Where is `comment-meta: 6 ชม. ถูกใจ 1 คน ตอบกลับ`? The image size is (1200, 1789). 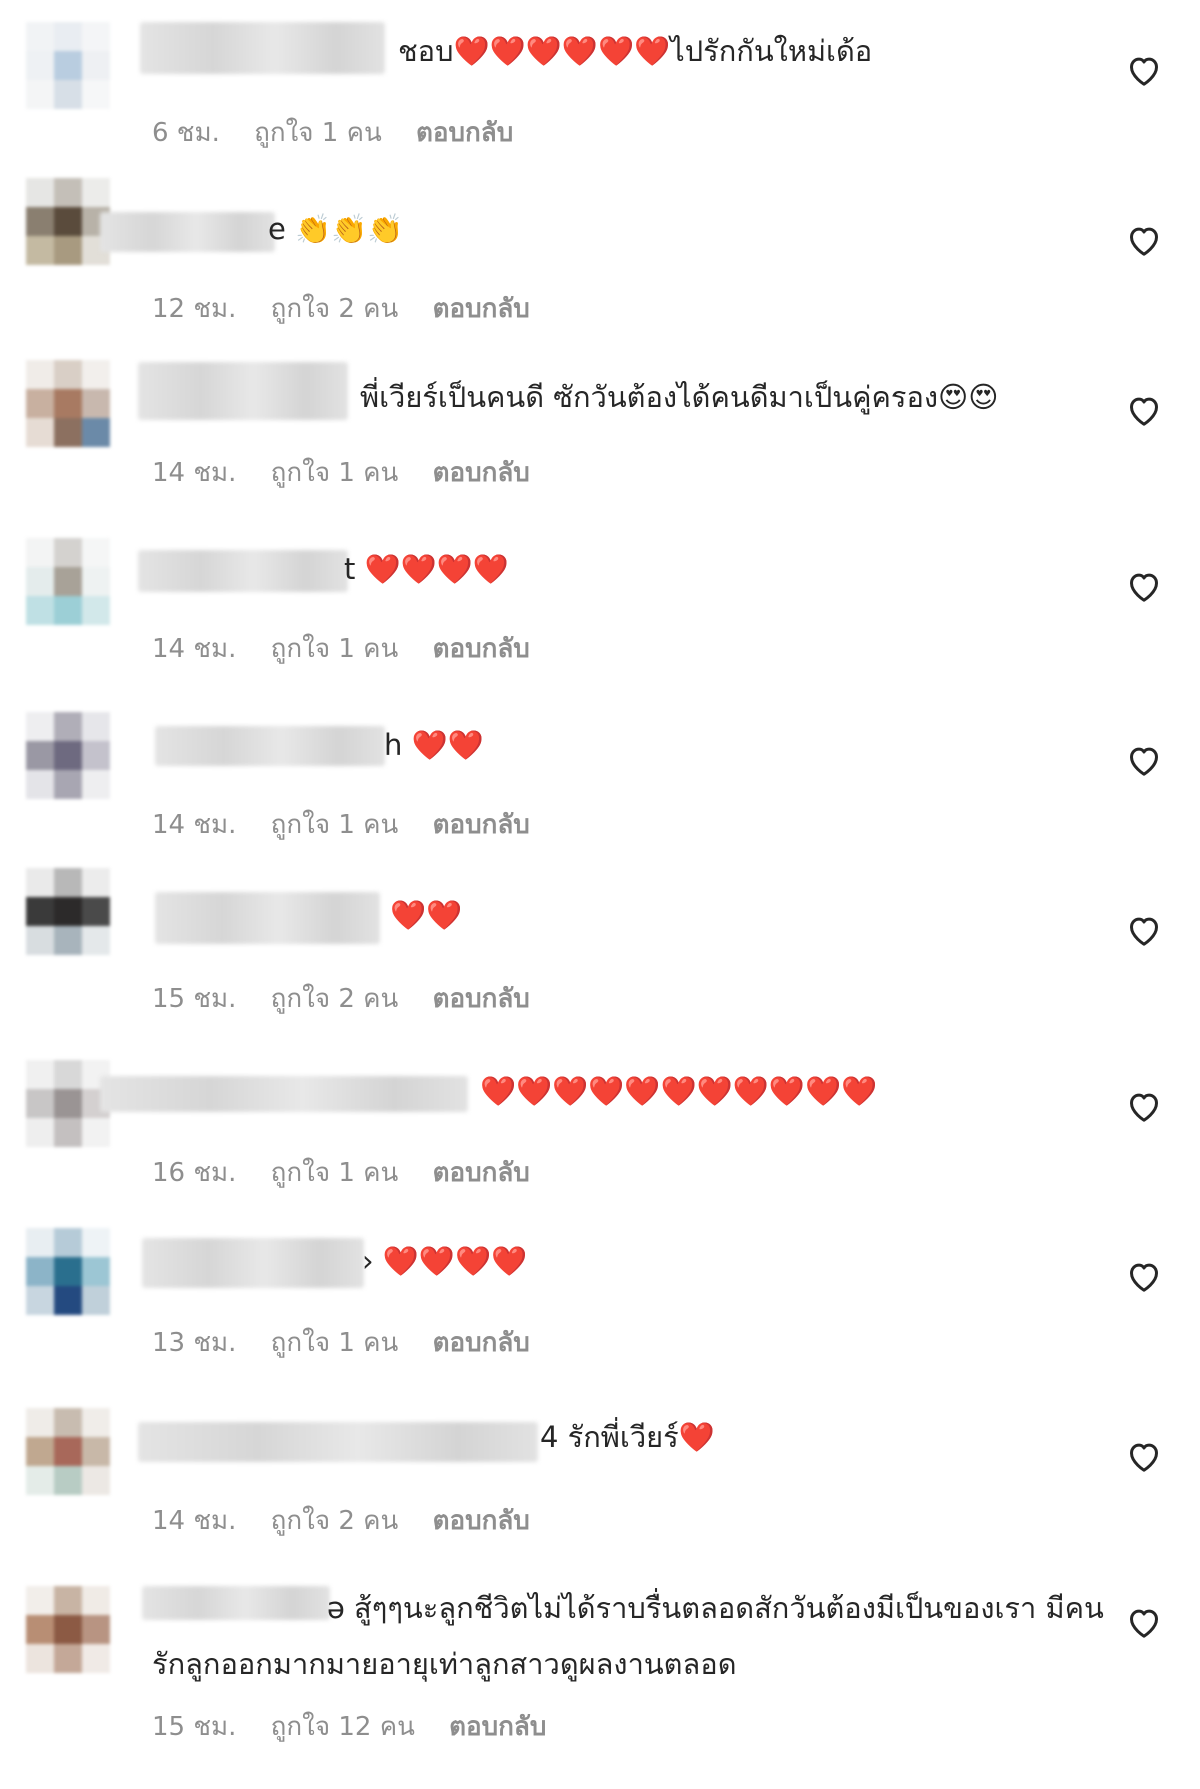
comment-meta: 6 ชม. ถูกใจ 1 คน ตอบกลับ is located at coordinates (345, 132).